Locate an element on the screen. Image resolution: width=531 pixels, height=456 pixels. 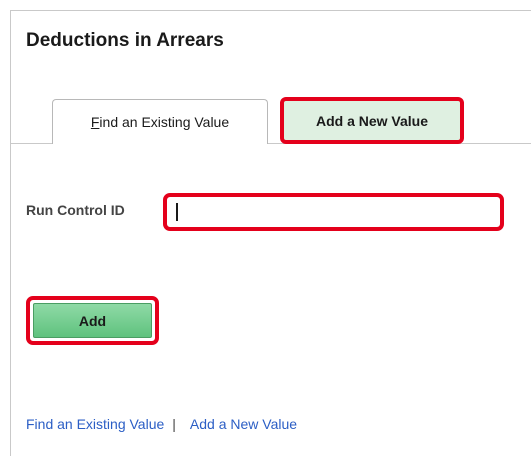
text-cursor is located at coordinates (177, 212).